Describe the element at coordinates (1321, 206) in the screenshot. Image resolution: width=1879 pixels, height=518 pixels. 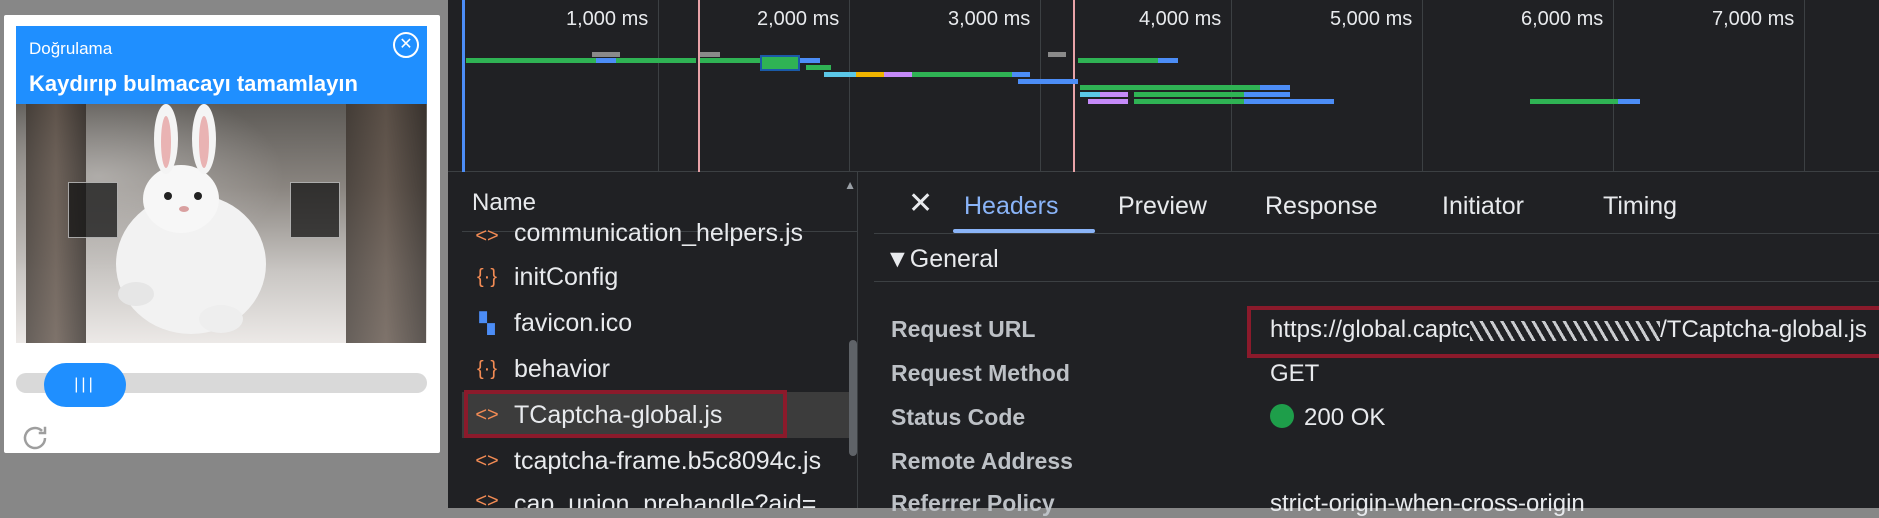
I see `tab-response: Response` at that location.